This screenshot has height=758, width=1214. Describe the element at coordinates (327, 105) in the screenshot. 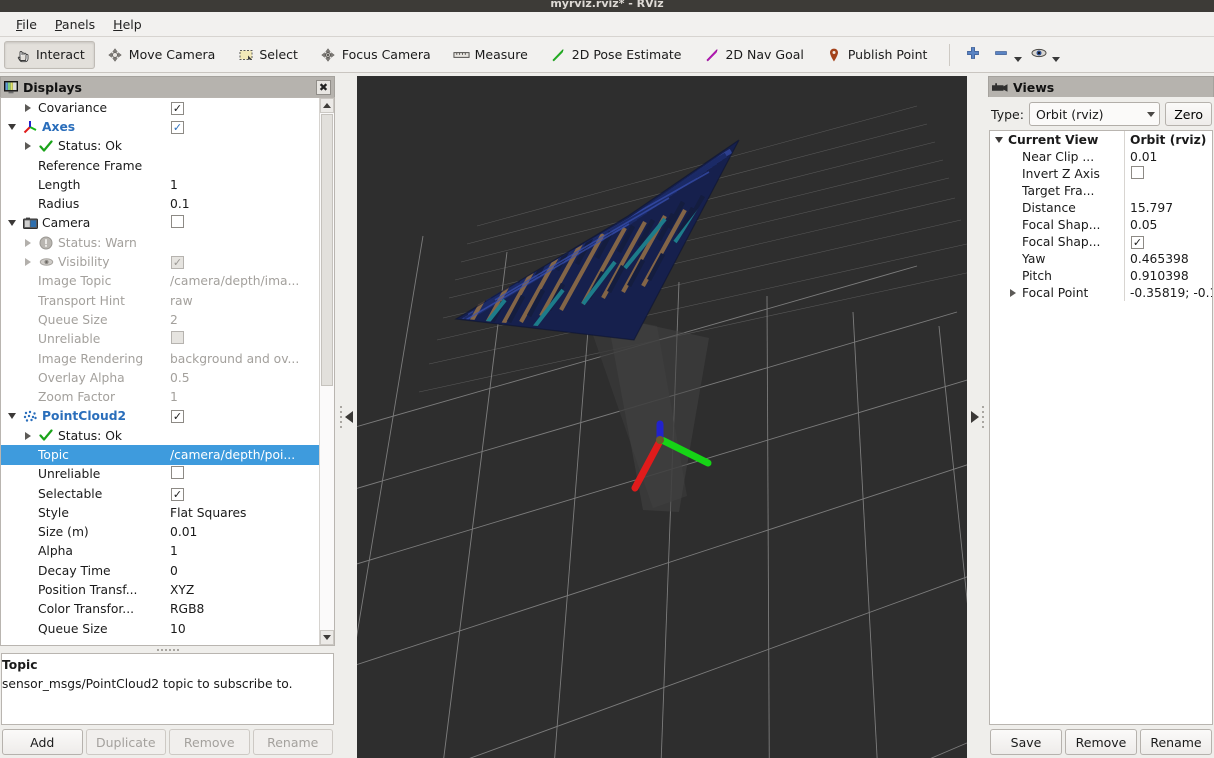

I see `scroll-up-button` at that location.